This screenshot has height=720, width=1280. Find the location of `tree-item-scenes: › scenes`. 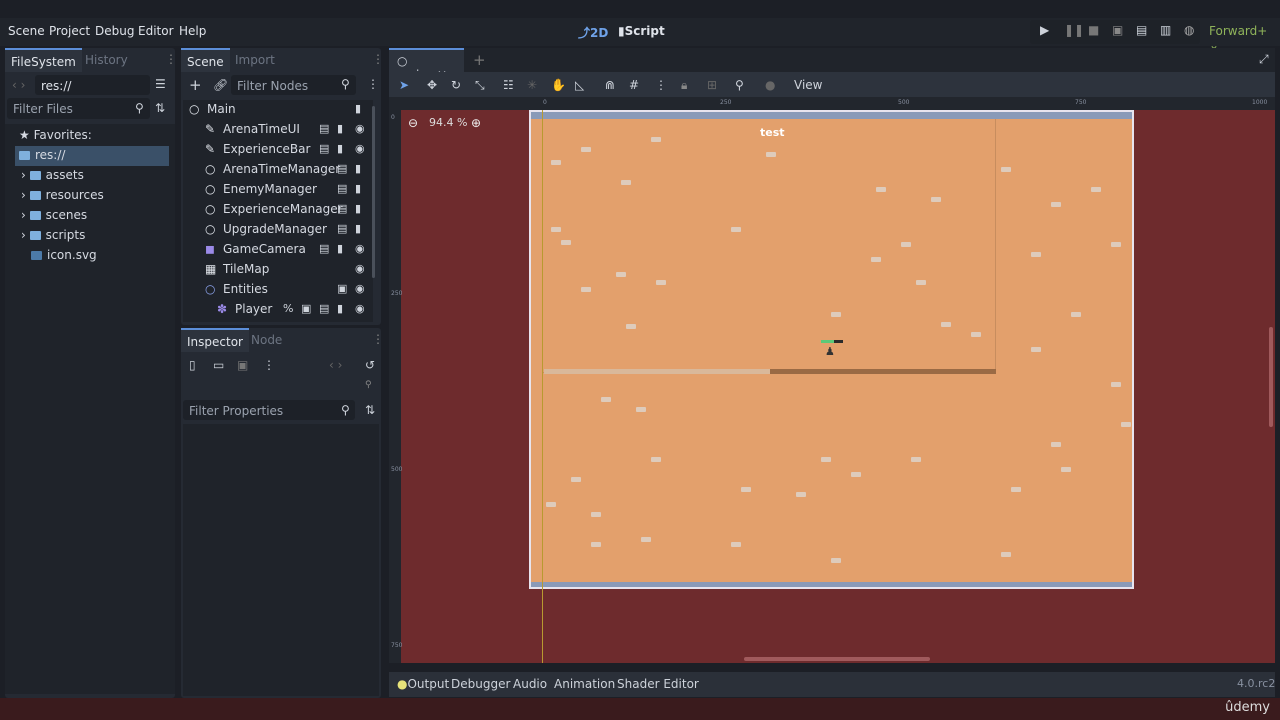

tree-item-scenes: › scenes is located at coordinates (54, 218).